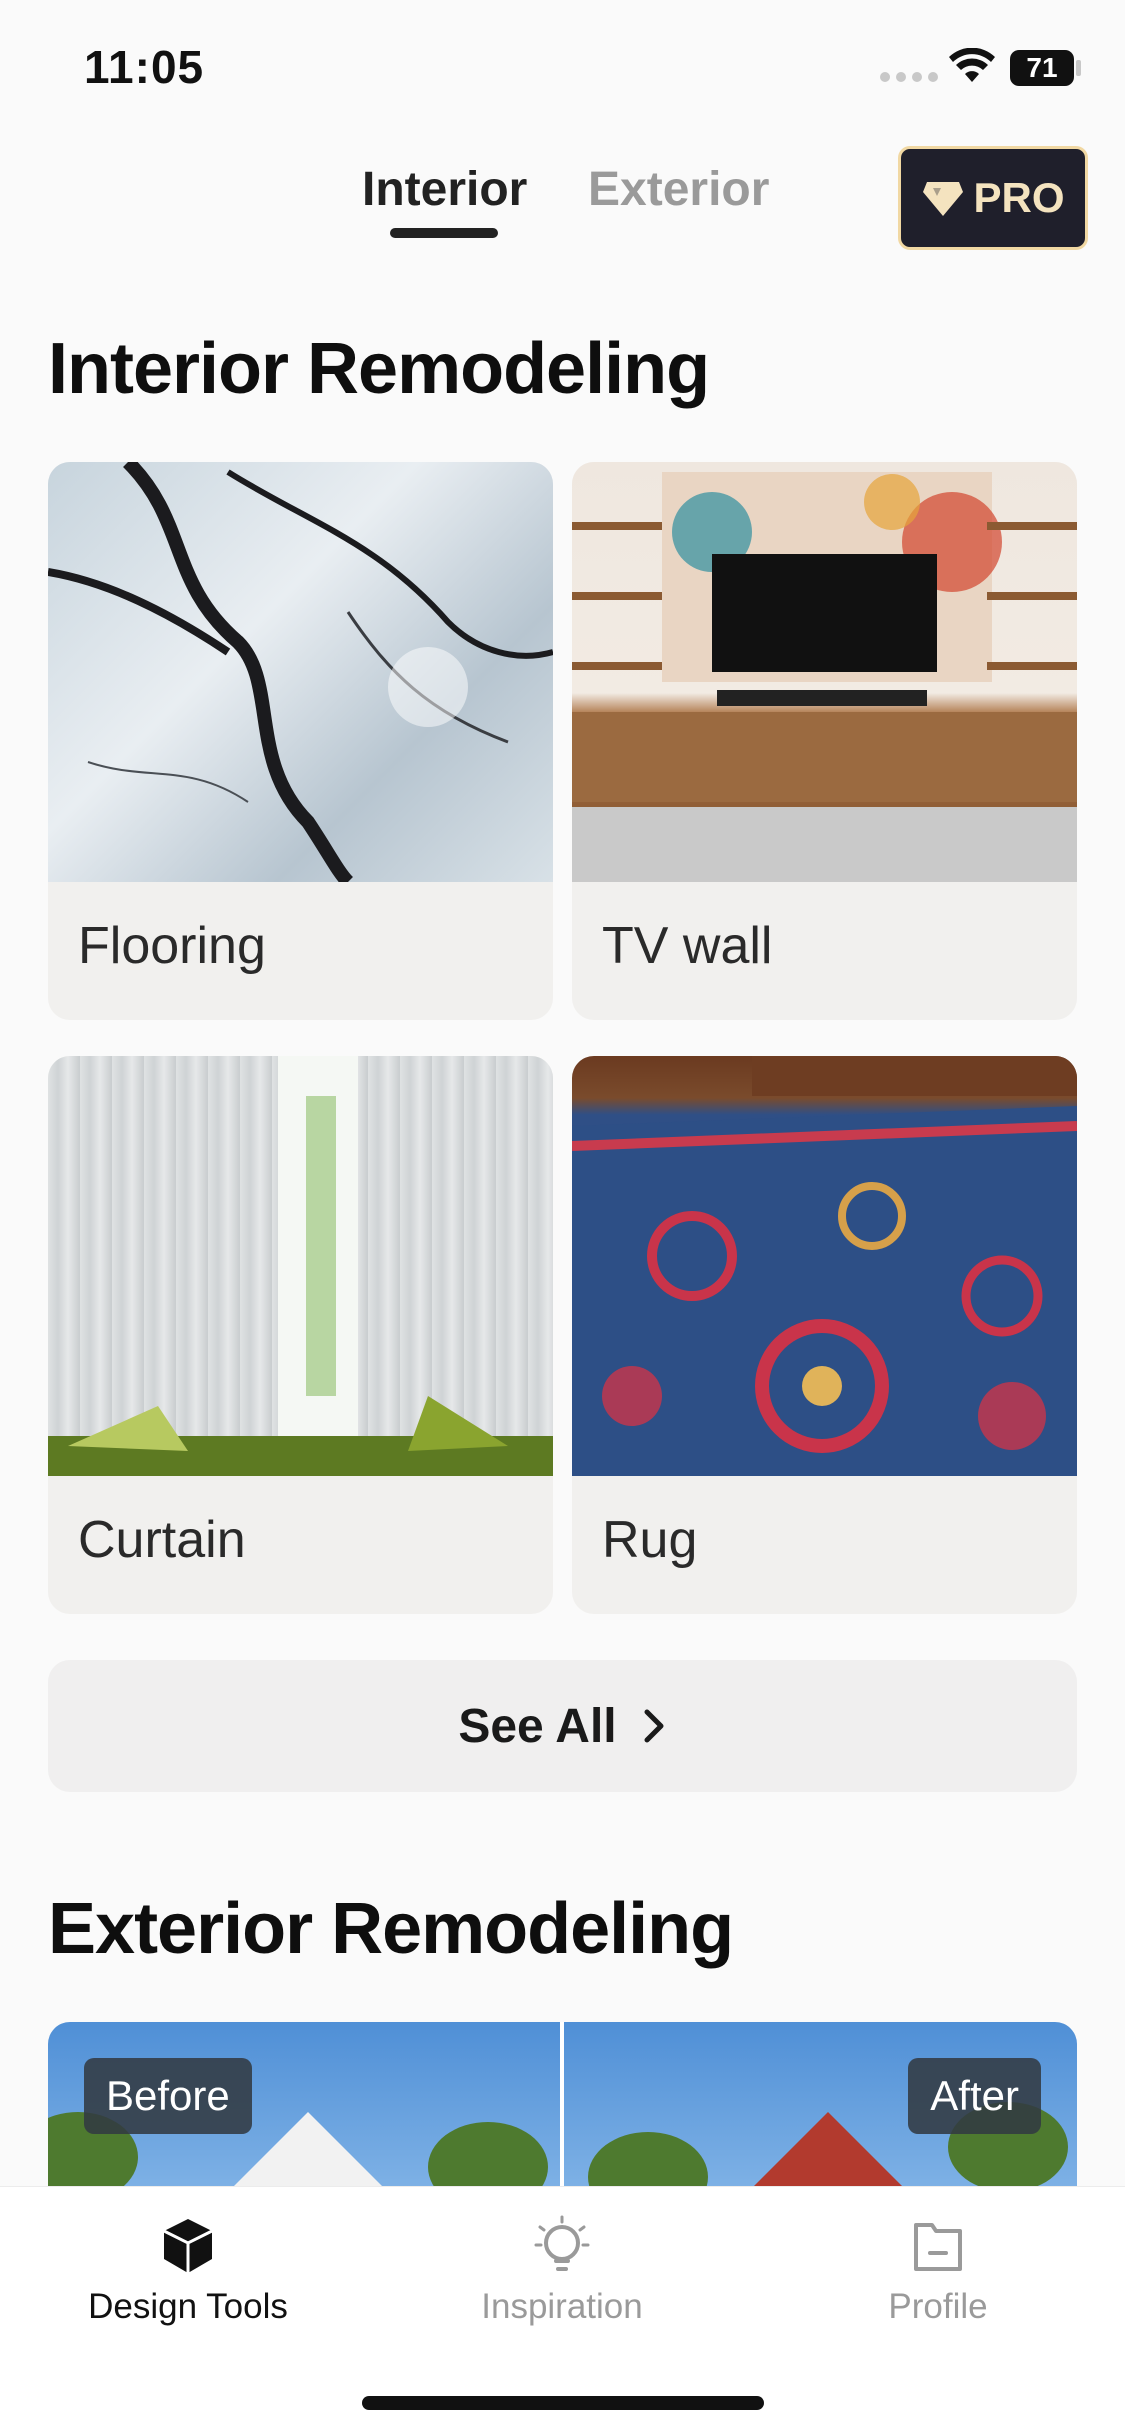 The height and width of the screenshot is (2436, 1125). I want to click on card-label: Flooring, so click(172, 946).